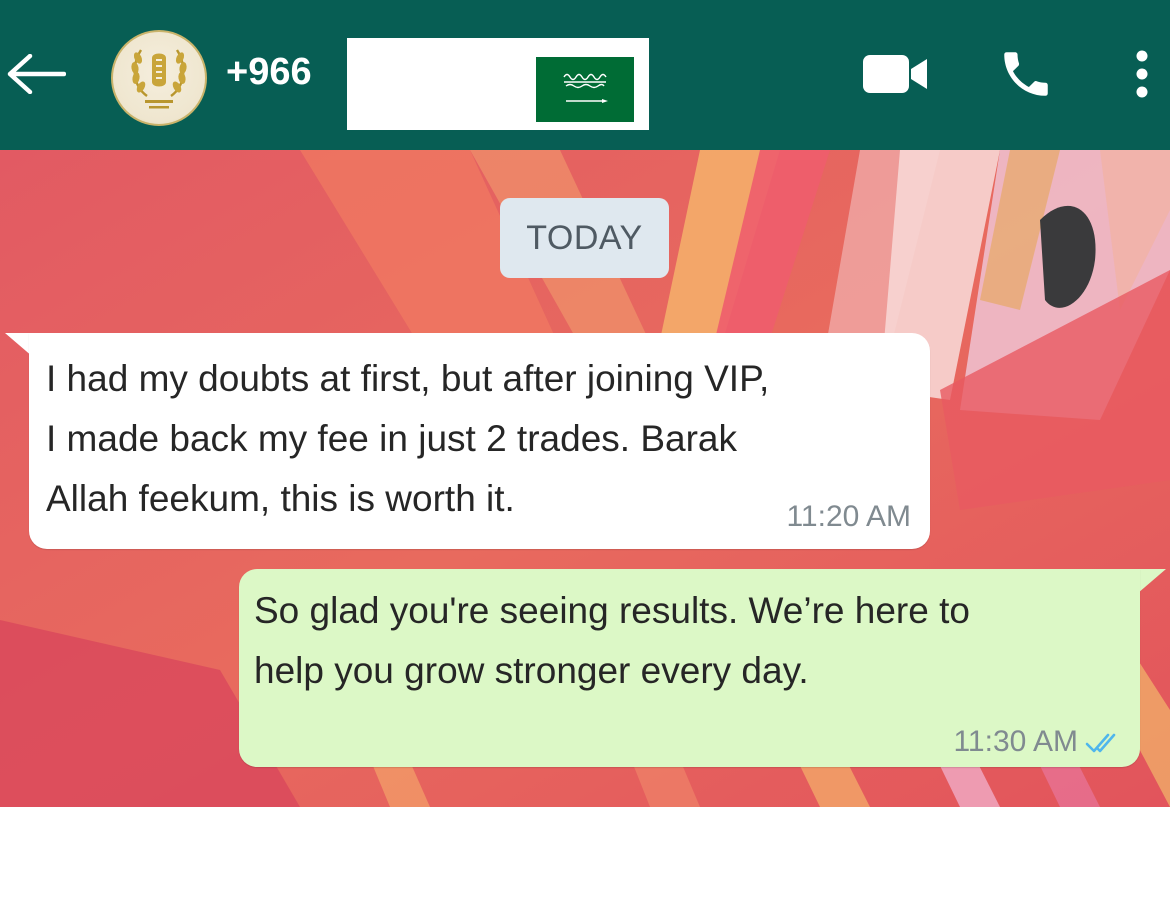 This screenshot has height=898, width=1170. I want to click on arrow-left-icon, so click(36, 74).